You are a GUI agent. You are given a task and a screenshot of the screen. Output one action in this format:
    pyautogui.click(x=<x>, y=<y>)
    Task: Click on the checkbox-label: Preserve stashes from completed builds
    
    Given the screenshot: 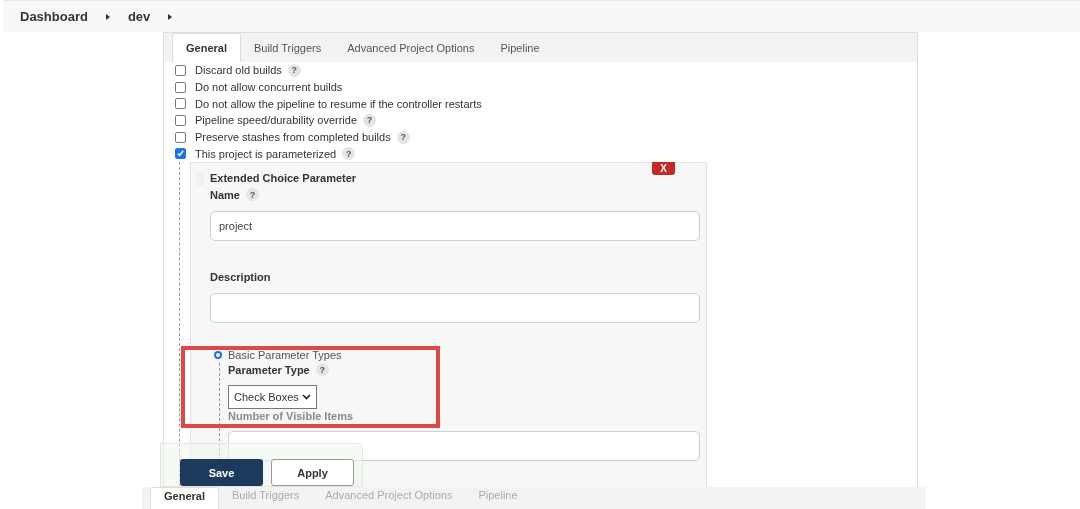 What is the action you would take?
    pyautogui.click(x=293, y=137)
    